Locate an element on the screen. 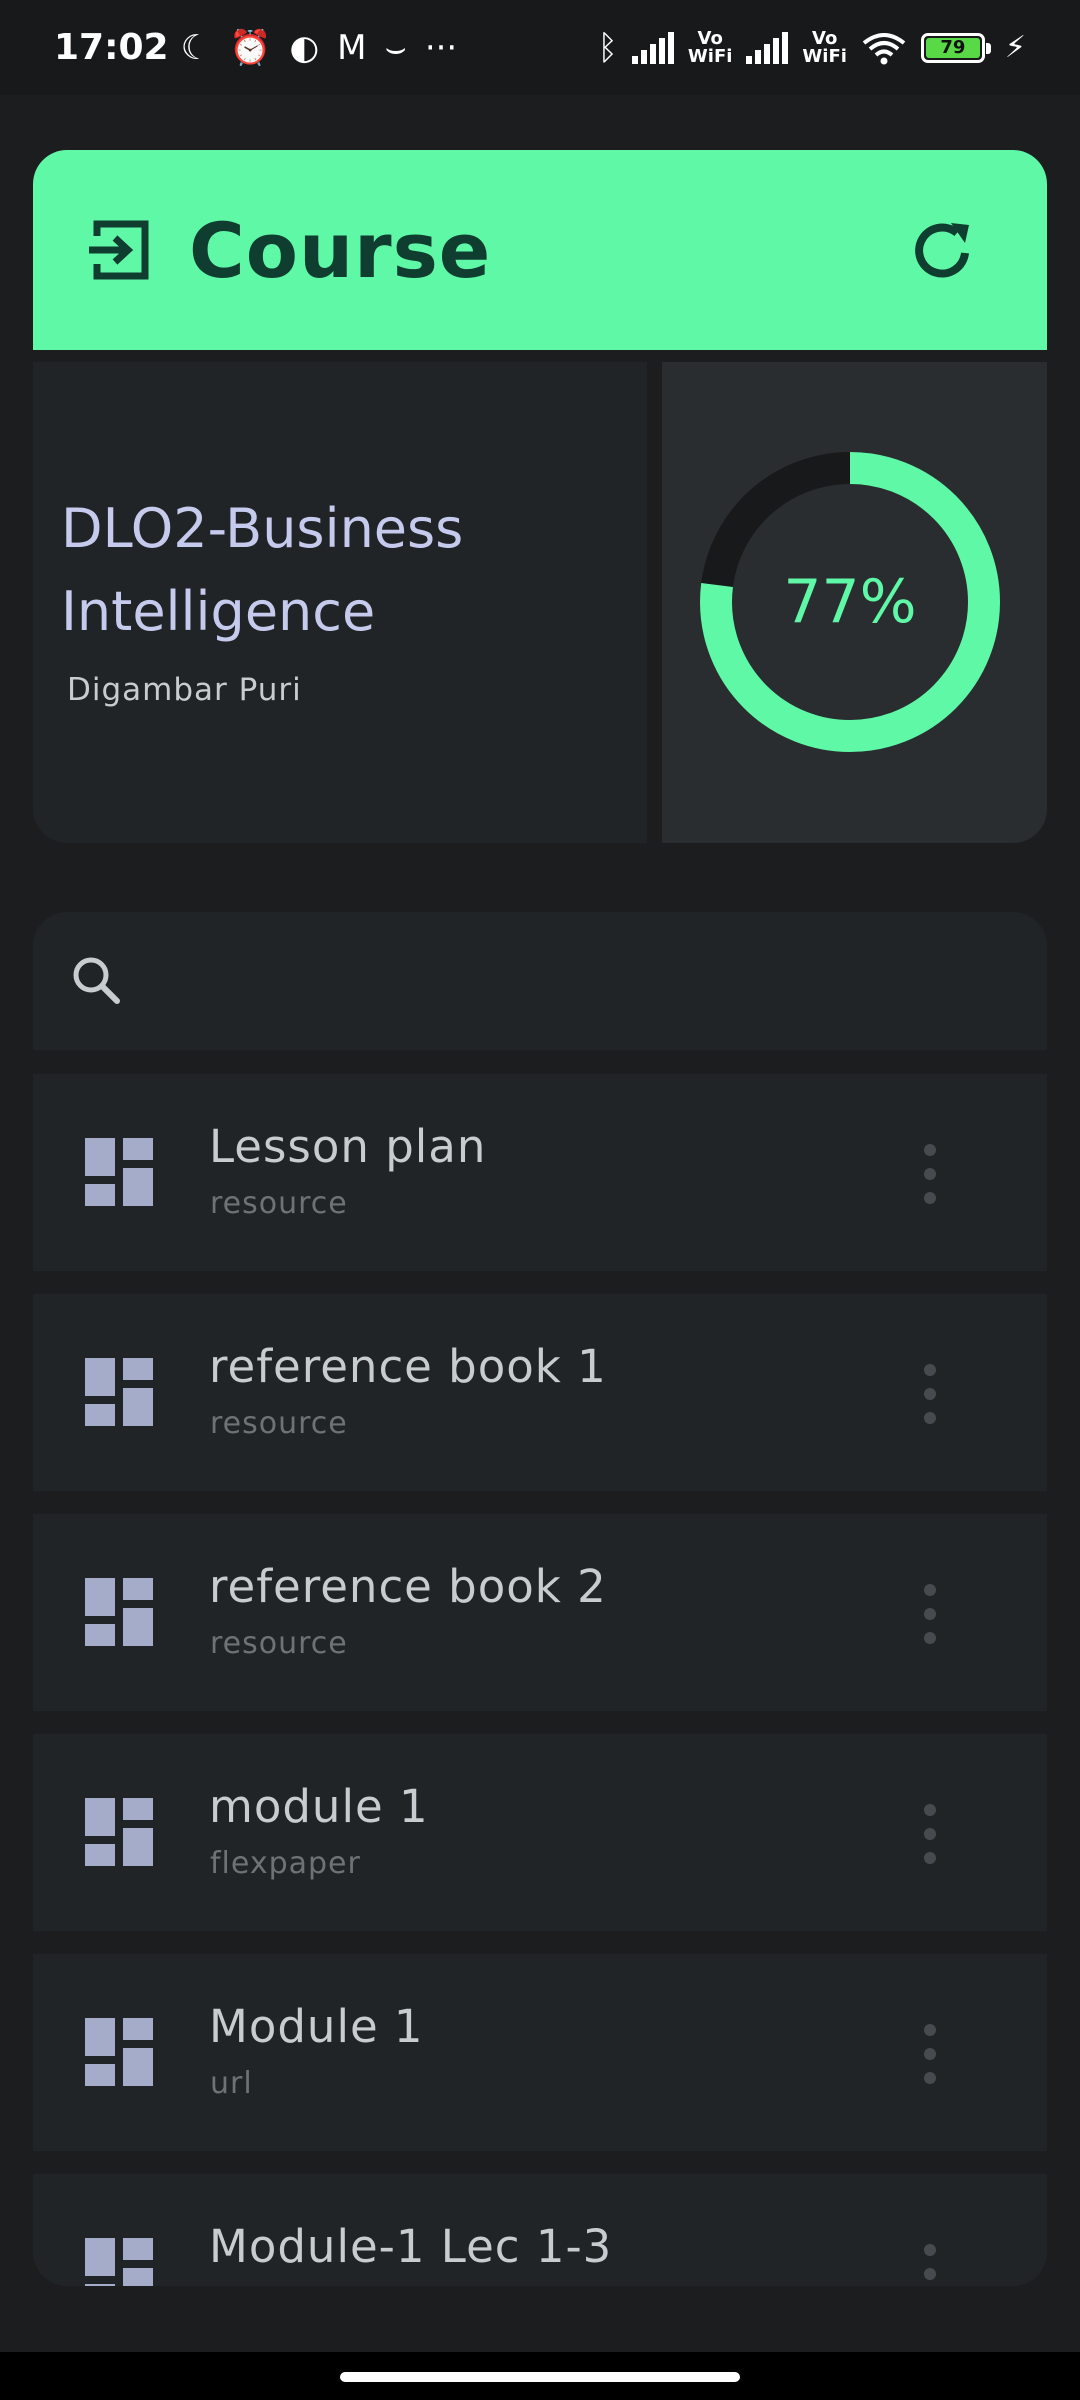 Image resolution: width=1080 pixels, height=2400 pixels. search-bar is located at coordinates (540, 981).